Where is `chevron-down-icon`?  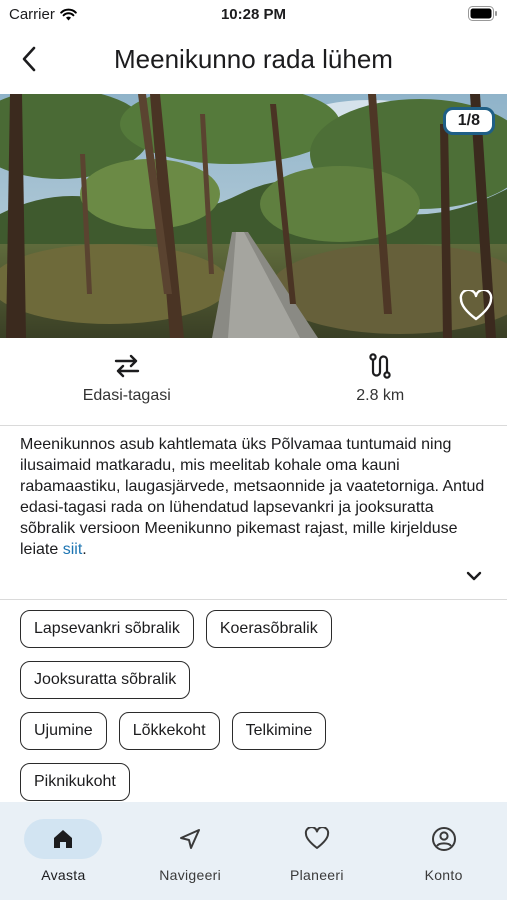 chevron-down-icon is located at coordinates (474, 576).